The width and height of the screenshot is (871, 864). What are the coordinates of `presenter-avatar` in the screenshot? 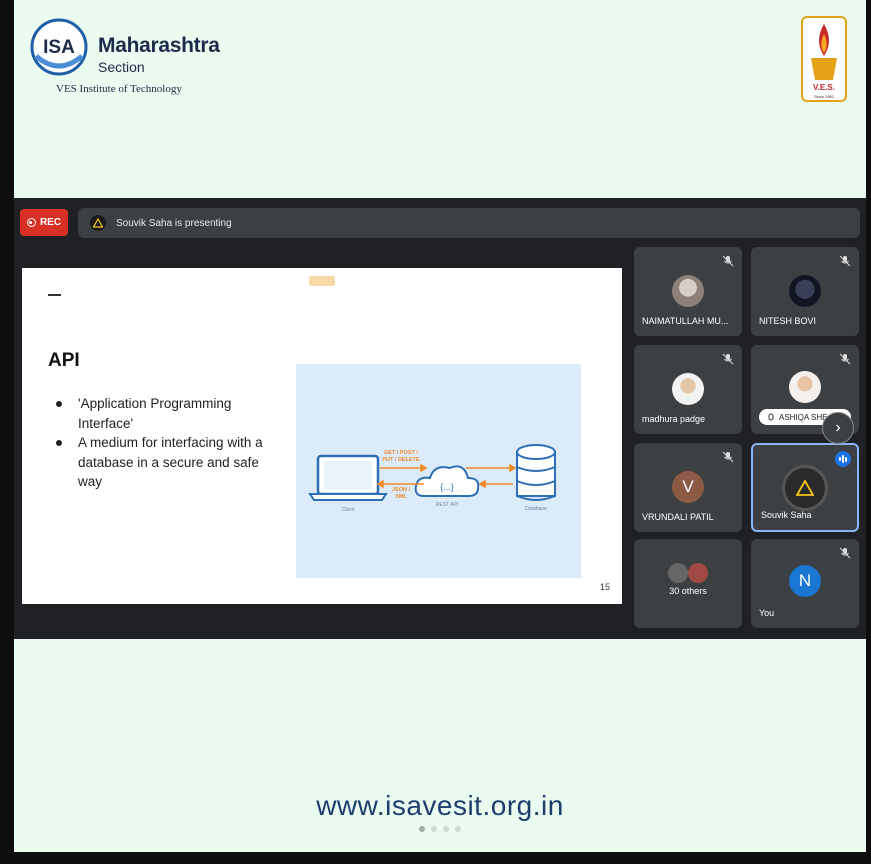 It's located at (98, 223).